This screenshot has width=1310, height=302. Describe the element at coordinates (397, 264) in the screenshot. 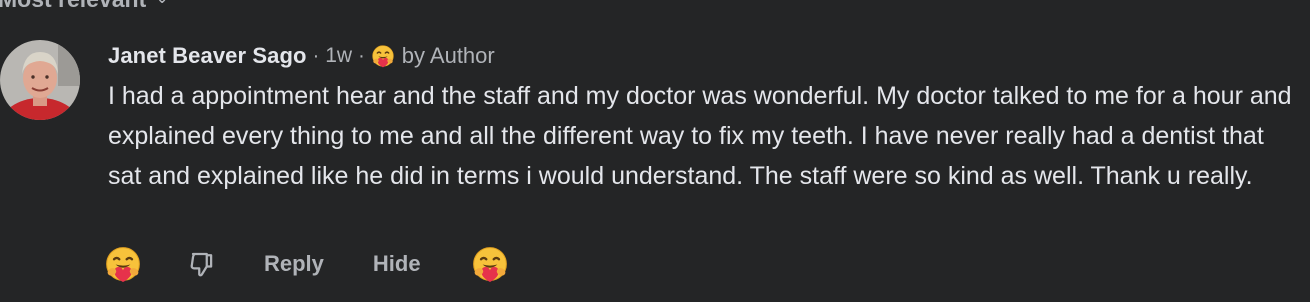

I see `hide-button: Hide` at that location.